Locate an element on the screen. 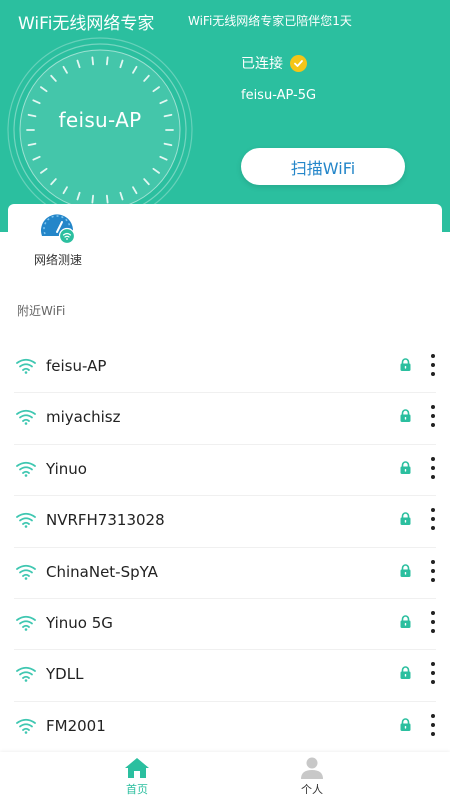 The height and width of the screenshot is (800, 450). nav-profile: 个人 is located at coordinates (312, 777).